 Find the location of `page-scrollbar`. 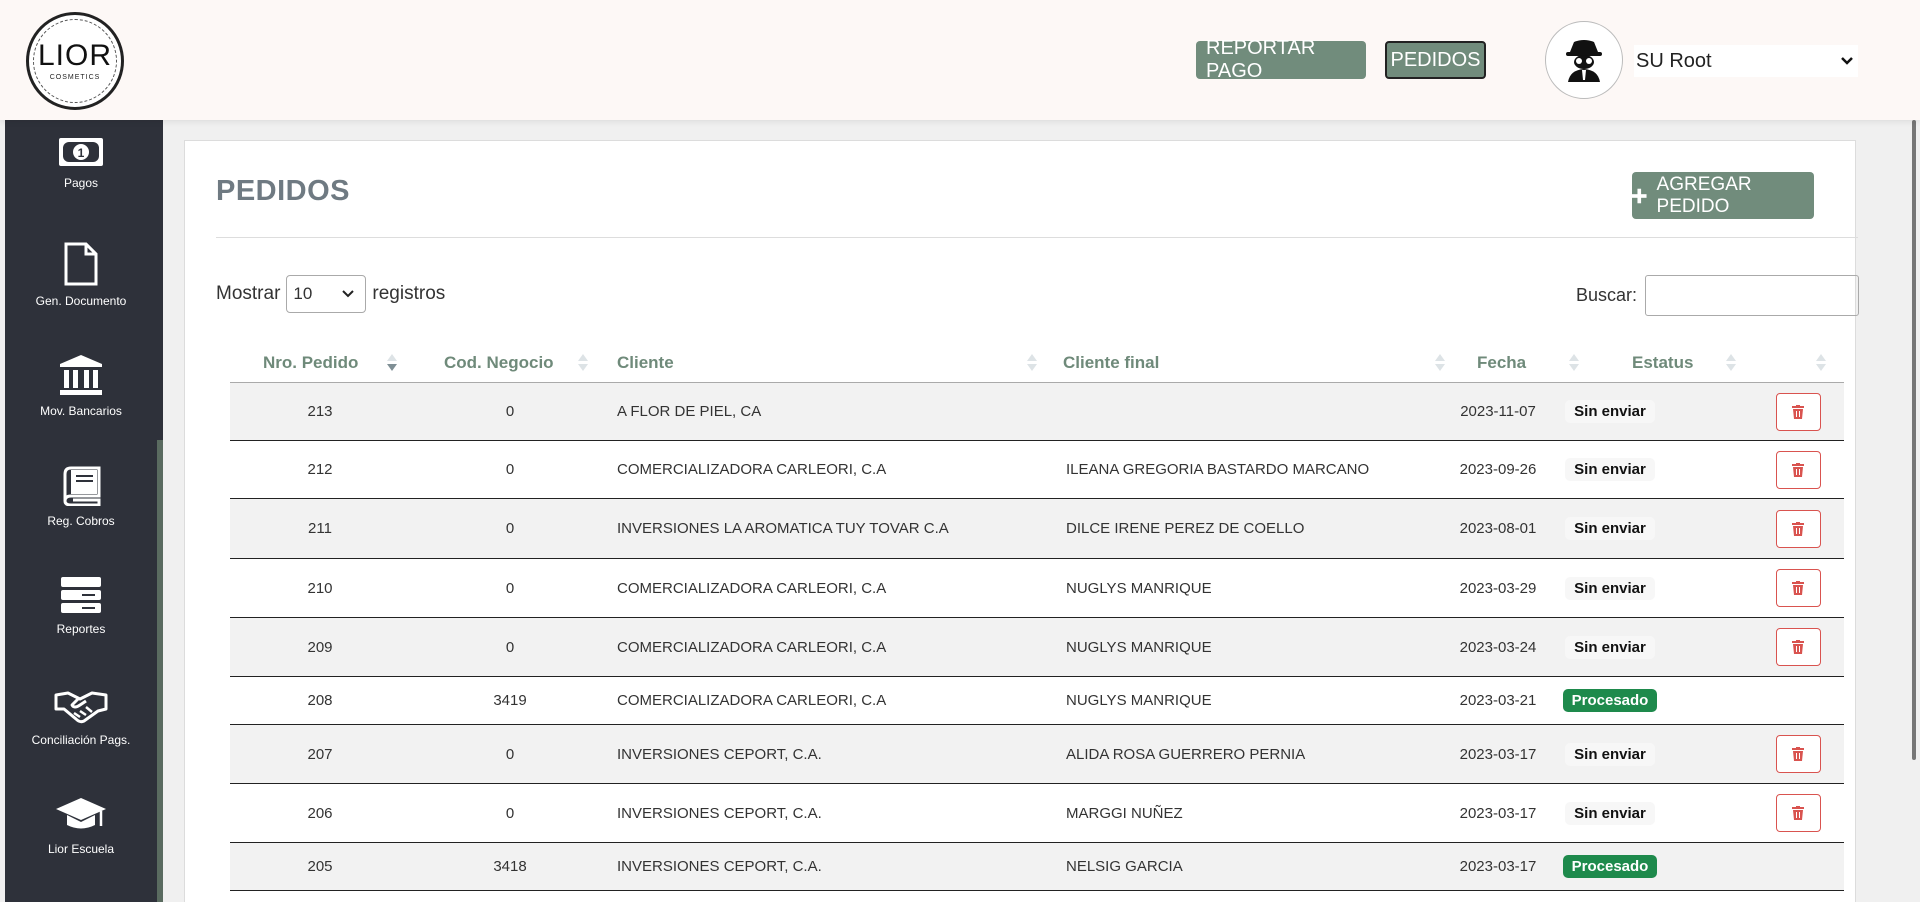

page-scrollbar is located at coordinates (1914, 440).